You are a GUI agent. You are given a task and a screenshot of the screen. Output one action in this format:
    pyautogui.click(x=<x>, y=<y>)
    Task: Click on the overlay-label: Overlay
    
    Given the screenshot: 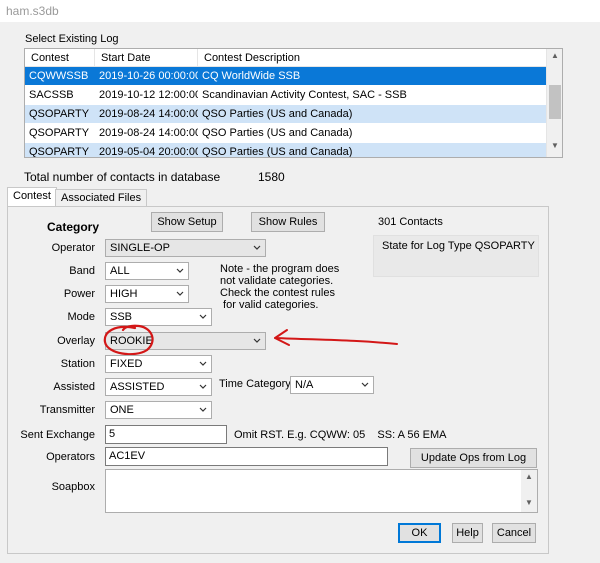 What is the action you would take?
    pyautogui.click(x=76, y=341)
    